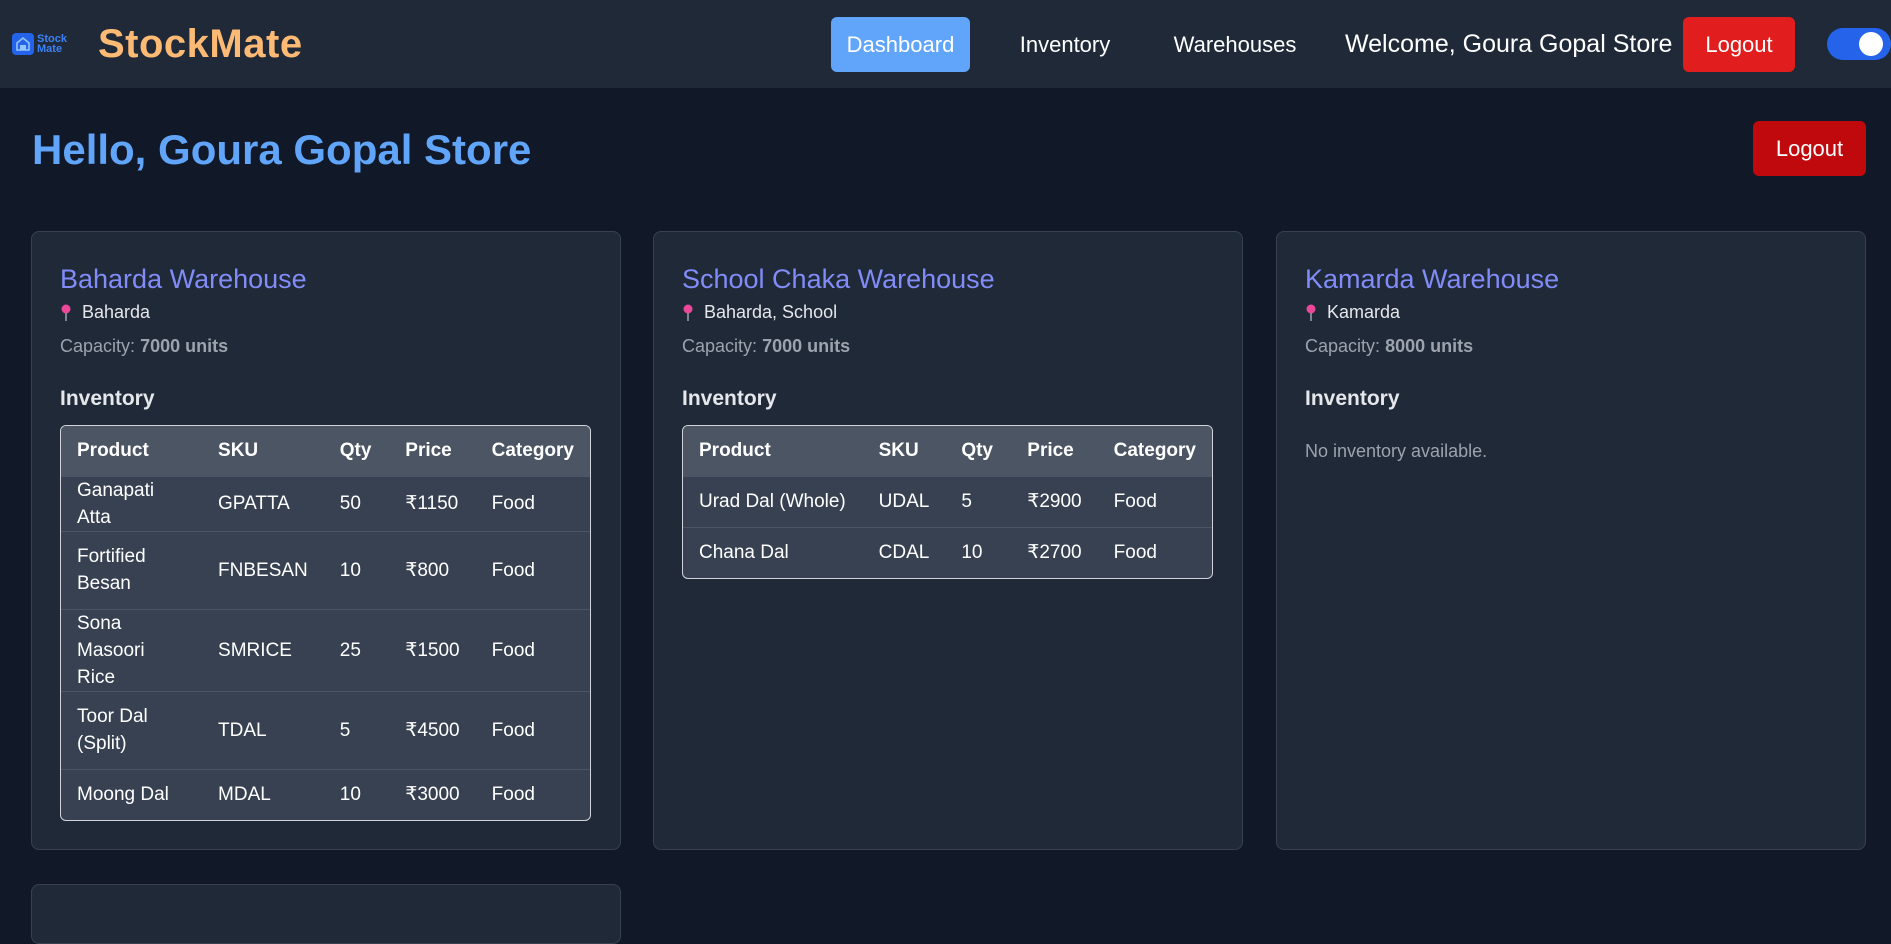 Image resolution: width=1891 pixels, height=944 pixels. What do you see at coordinates (132, 729) in the screenshot?
I see `cell-product: Toor Dal (Split)` at bounding box center [132, 729].